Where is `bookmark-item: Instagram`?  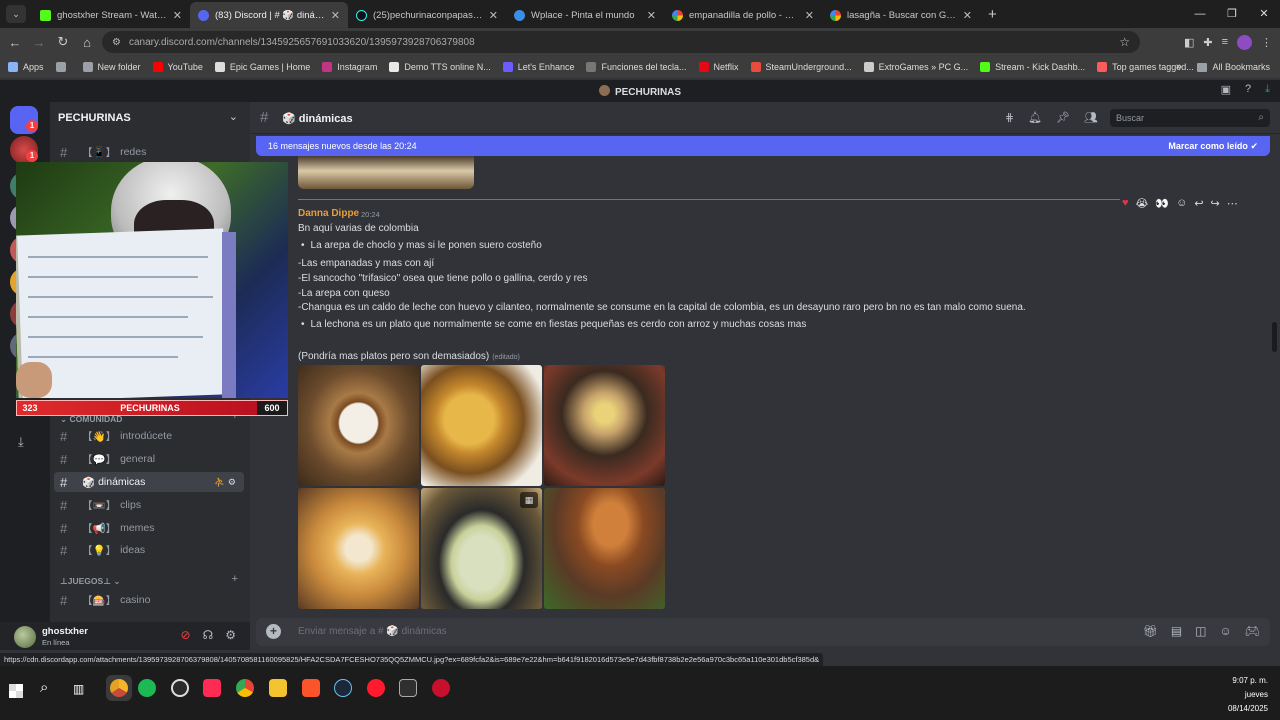 bookmark-item: Instagram is located at coordinates (349, 67).